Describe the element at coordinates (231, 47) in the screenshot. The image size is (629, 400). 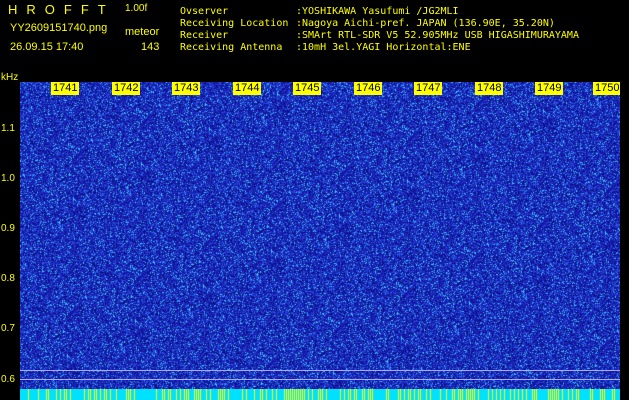
I see `antenna-key: Receiving Antenna` at that location.